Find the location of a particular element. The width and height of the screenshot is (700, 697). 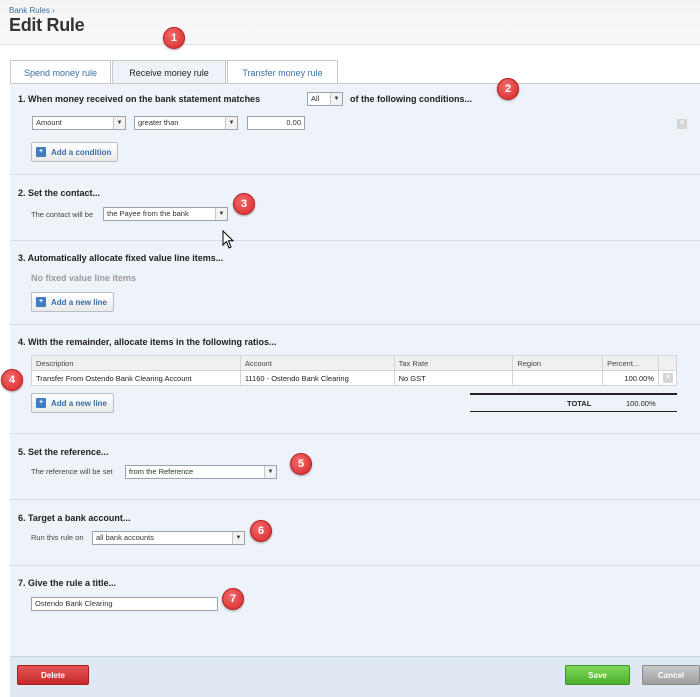

bank-account-label: Run this rule on is located at coordinates (57, 537).